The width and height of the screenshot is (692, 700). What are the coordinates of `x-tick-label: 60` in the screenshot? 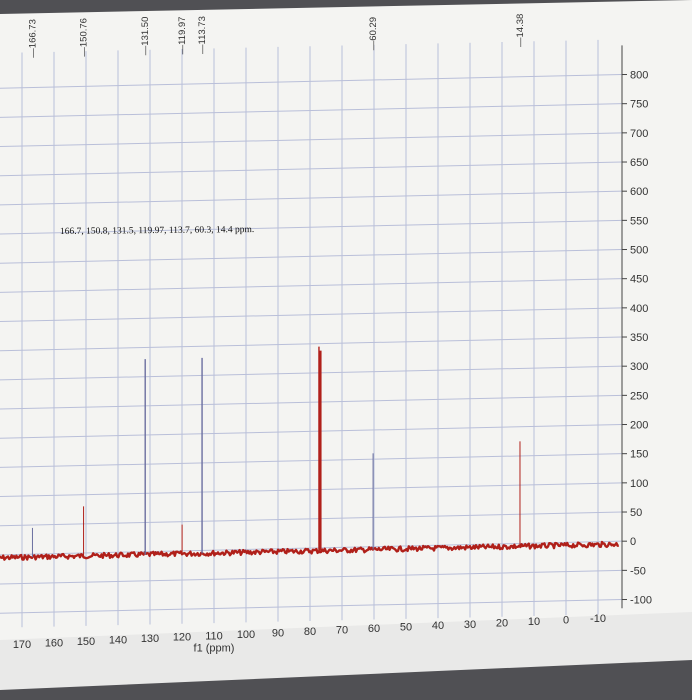 It's located at (374, 629).